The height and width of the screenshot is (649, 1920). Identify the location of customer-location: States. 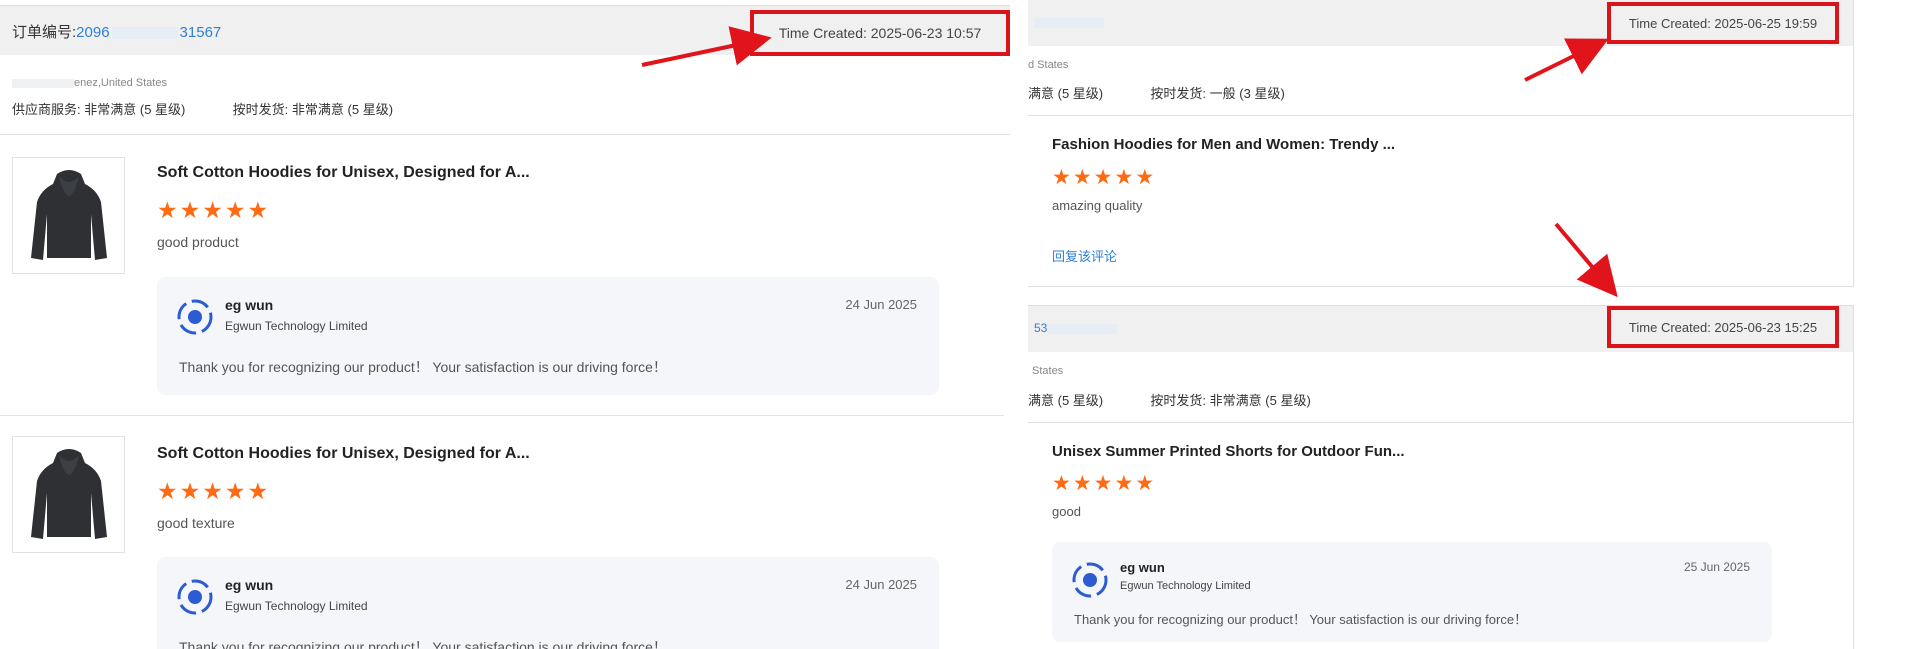
(1048, 371).